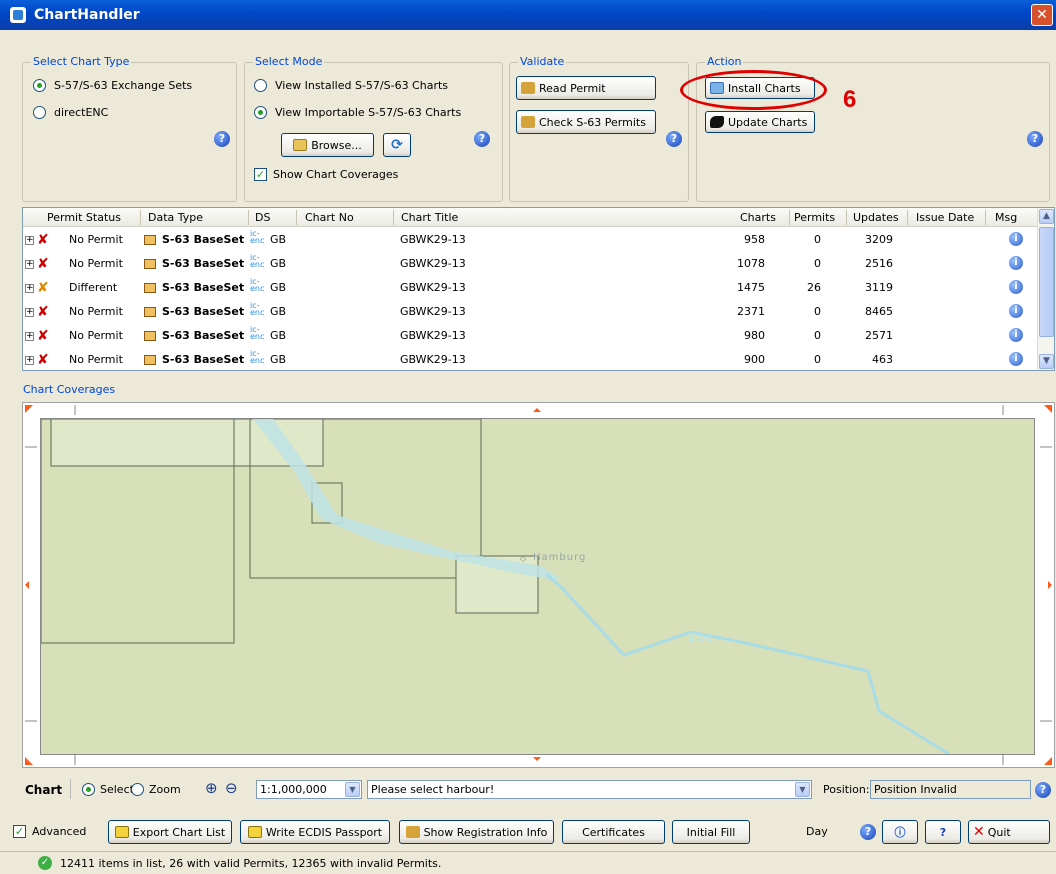  I want to click on app-icon, so click(18, 15).